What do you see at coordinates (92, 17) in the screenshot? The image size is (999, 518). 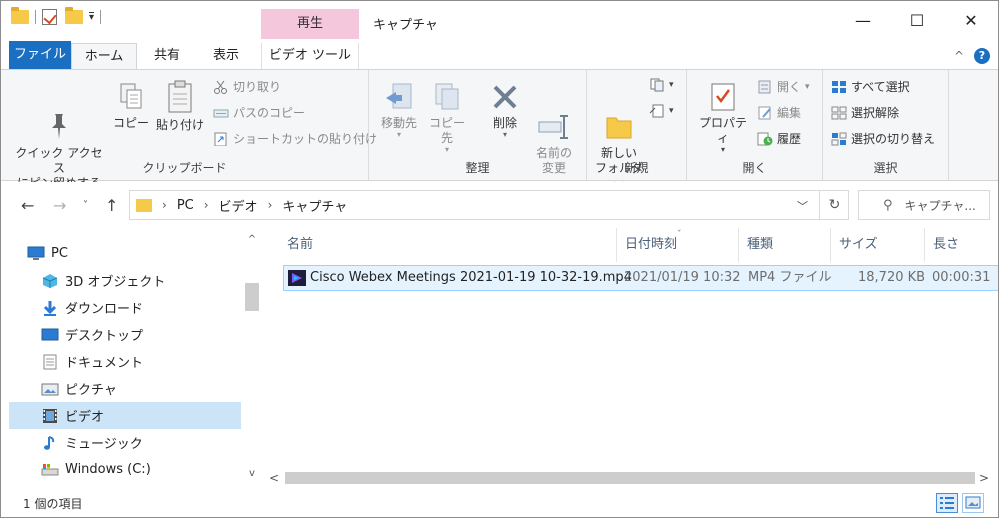 I see `customize-toolbar-icon: ▾` at bounding box center [92, 17].